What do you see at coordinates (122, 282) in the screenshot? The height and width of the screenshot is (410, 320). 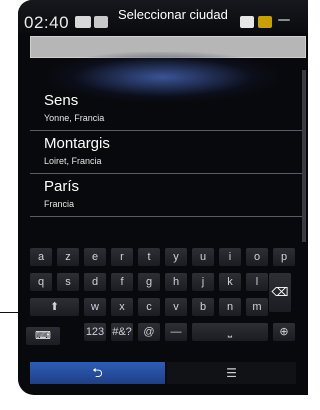 I see `key: f` at bounding box center [122, 282].